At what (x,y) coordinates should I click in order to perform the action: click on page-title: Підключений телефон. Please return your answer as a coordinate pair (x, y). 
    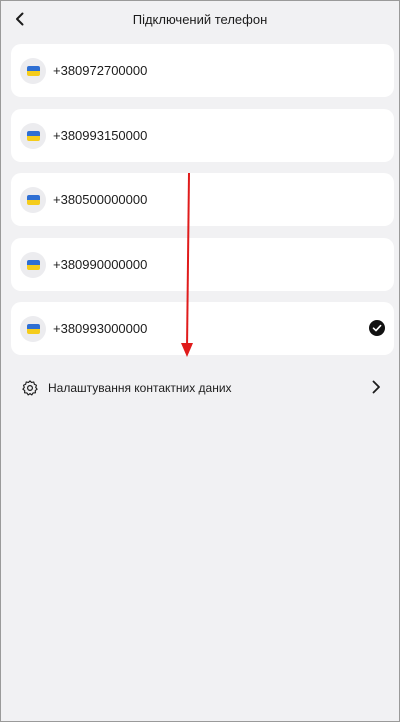
    Looking at the image, I should click on (200, 19).